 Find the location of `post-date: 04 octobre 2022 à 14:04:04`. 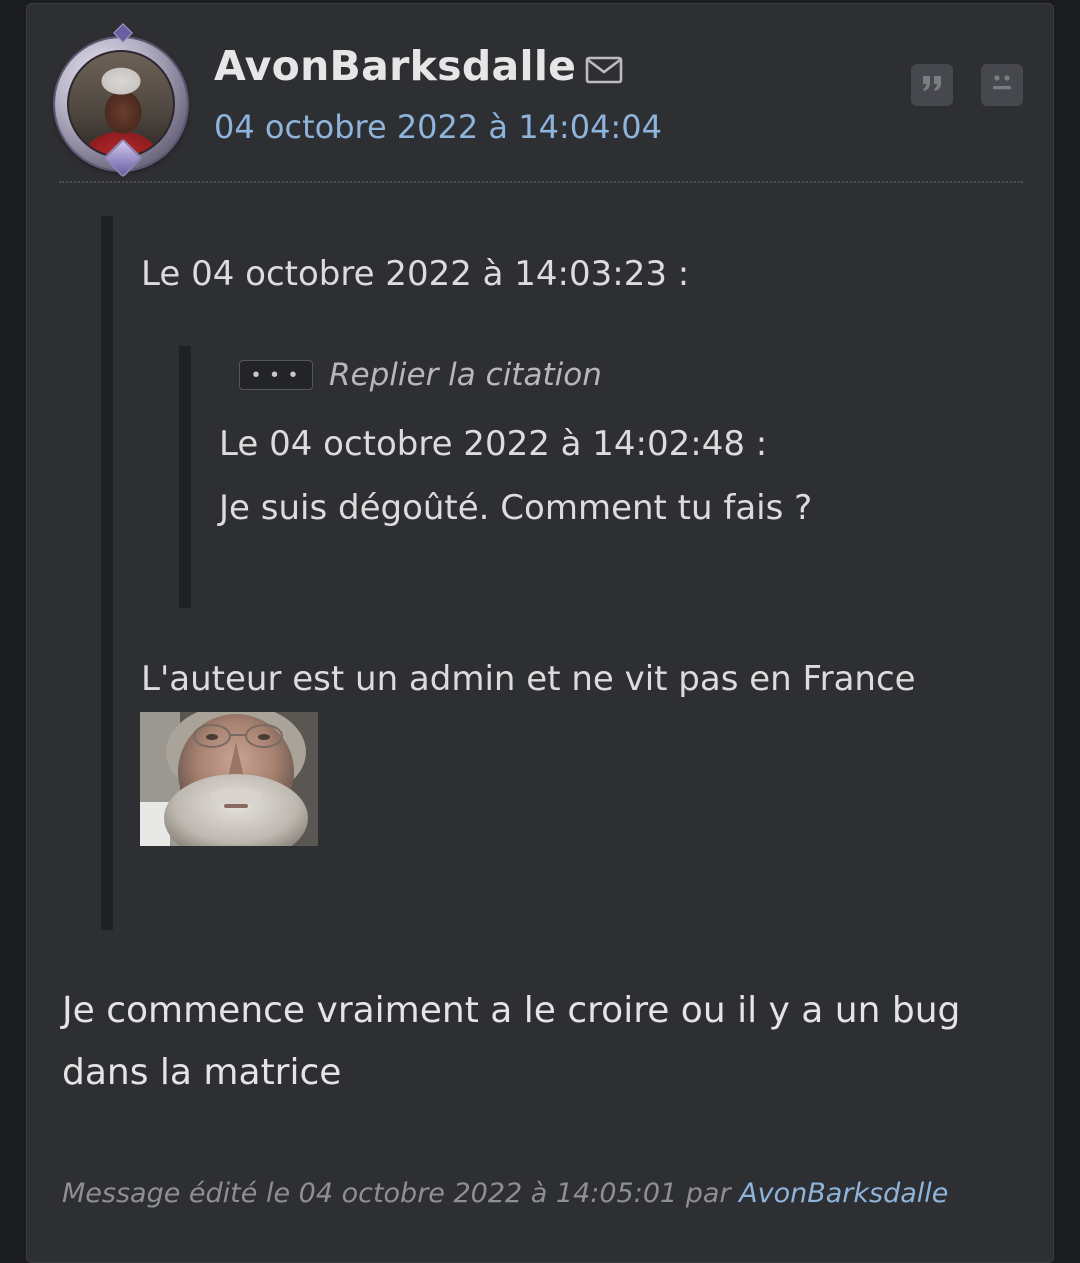

post-date: 04 octobre 2022 à 14:04:04 is located at coordinates (438, 127).